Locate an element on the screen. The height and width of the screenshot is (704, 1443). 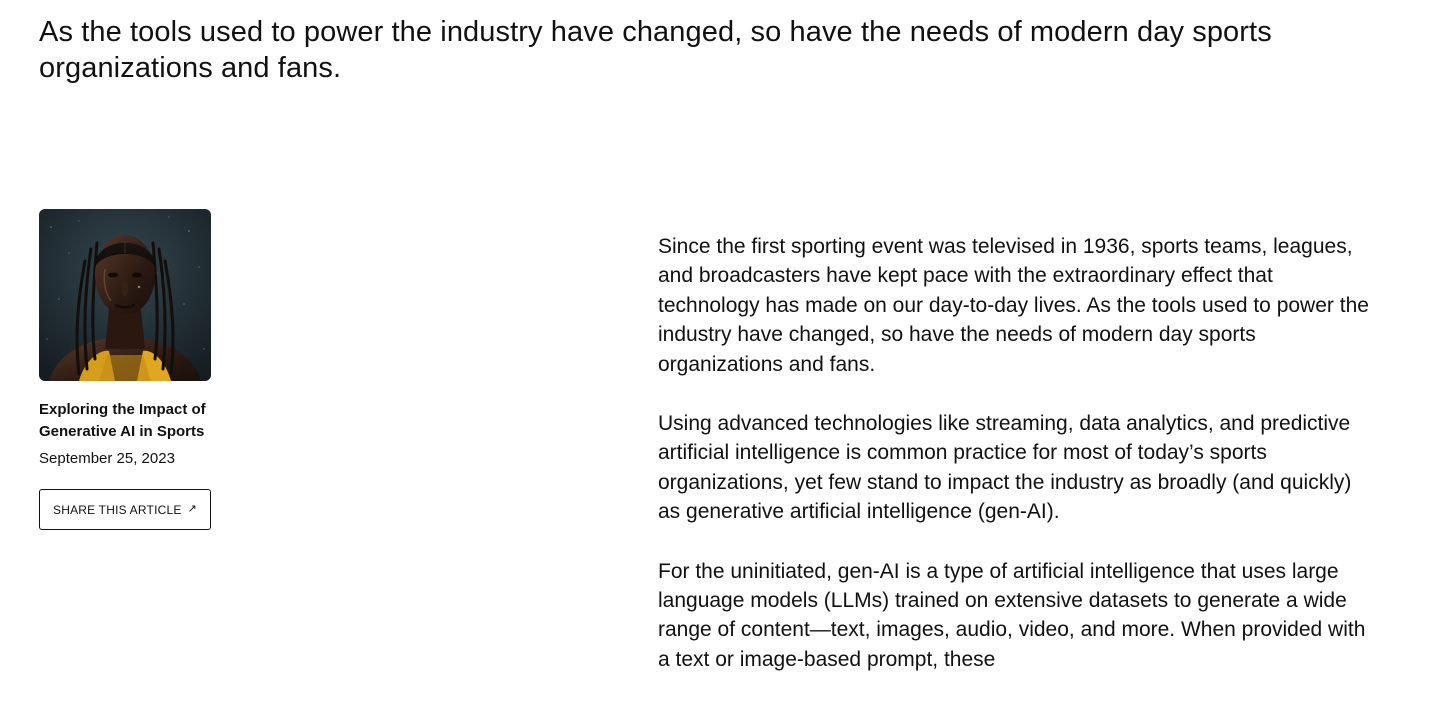
share-button-label: SHARE THIS ARTICLE is located at coordinates (117, 509).